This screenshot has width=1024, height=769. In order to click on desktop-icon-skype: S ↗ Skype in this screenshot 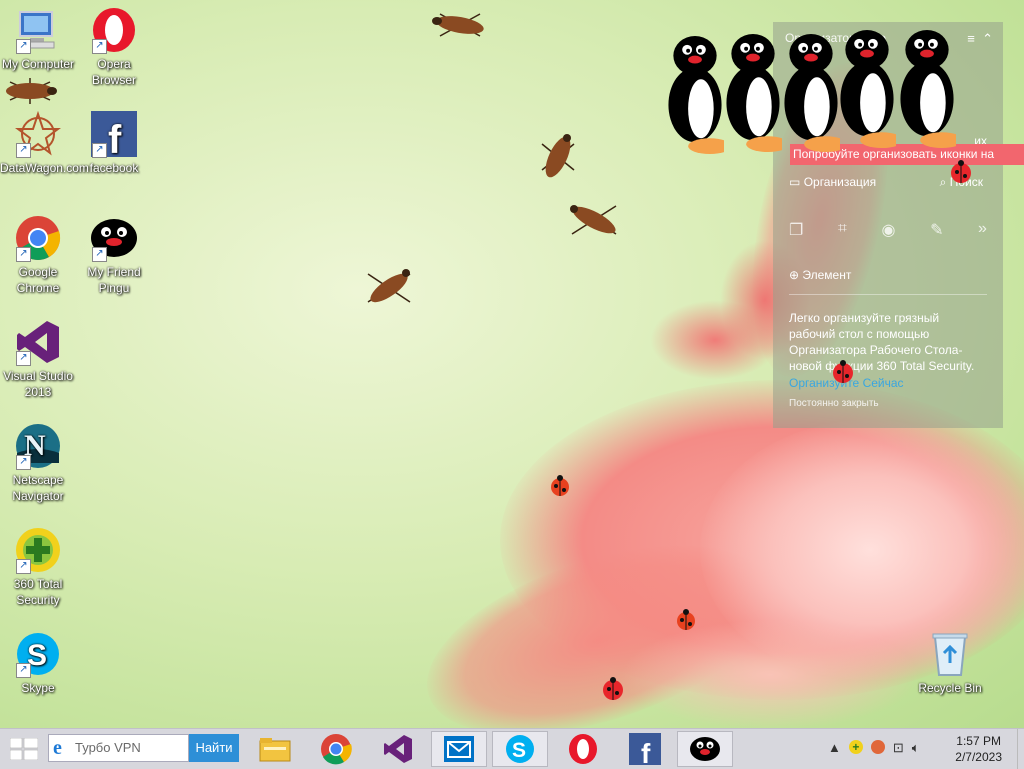, I will do `click(38, 663)`.